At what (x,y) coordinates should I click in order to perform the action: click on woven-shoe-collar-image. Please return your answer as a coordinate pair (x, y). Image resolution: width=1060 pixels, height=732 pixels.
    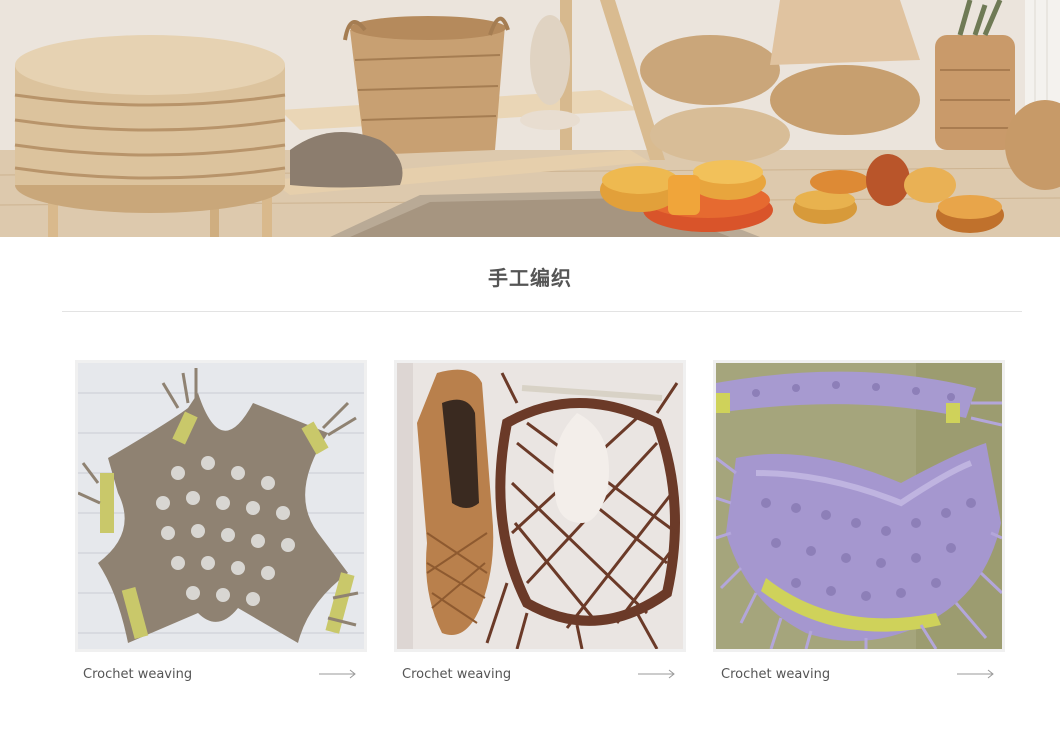
    Looking at the image, I should click on (540, 506).